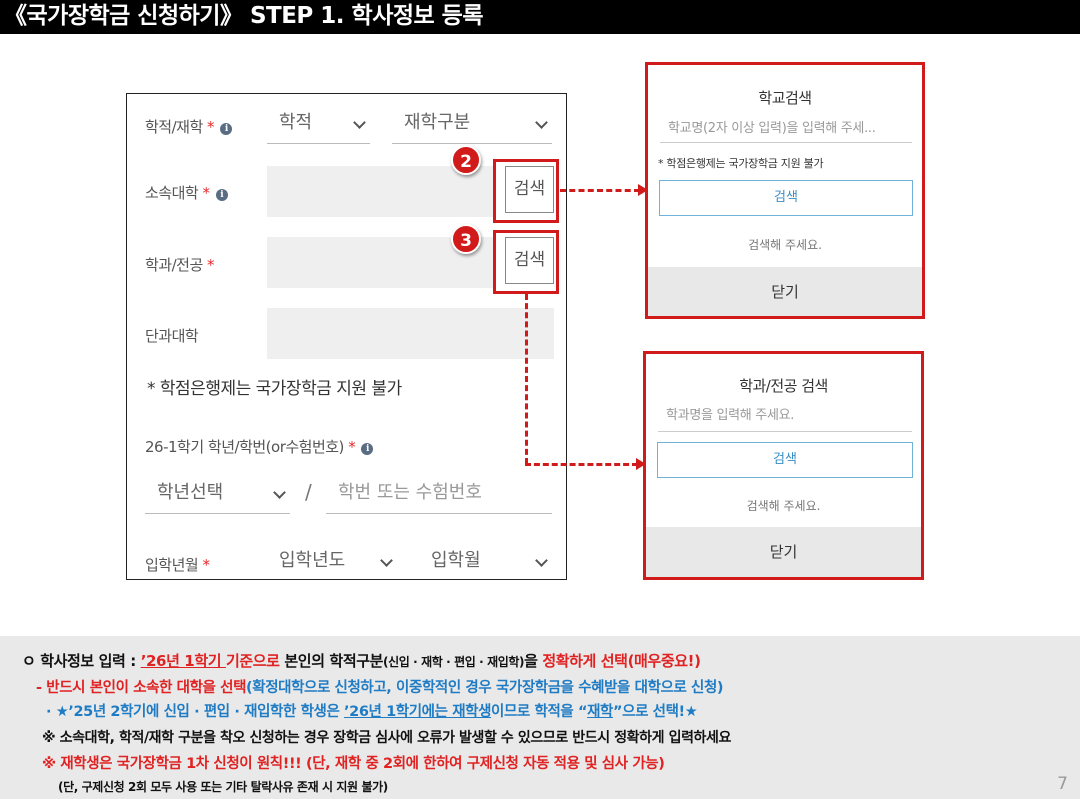 This screenshot has height=799, width=1080. What do you see at coordinates (172, 193) in the screenshot?
I see `university-label-text: 소속대학` at bounding box center [172, 193].